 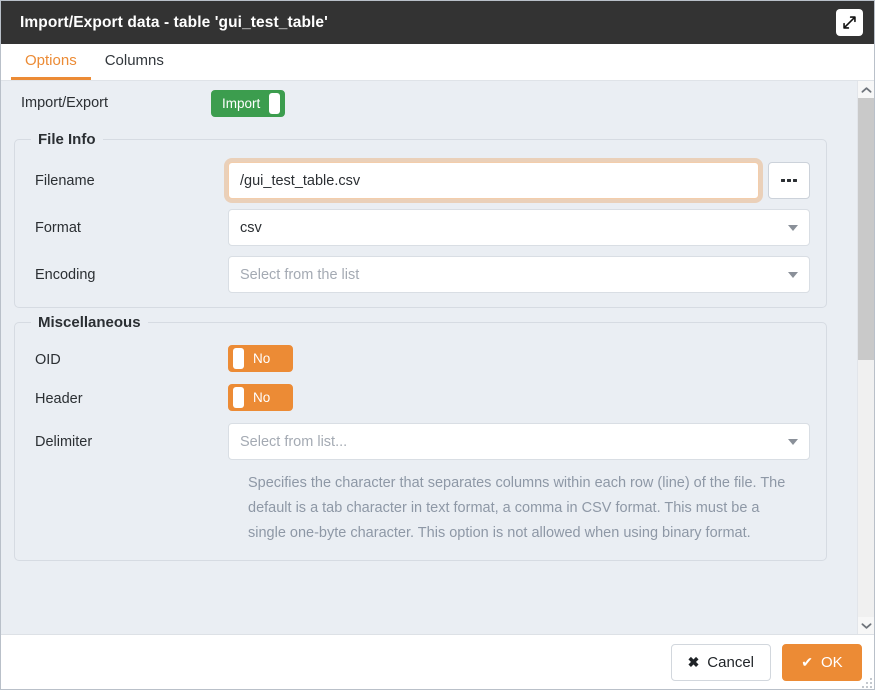 I want to click on encoding-control: Select from the list, so click(x=527, y=274).